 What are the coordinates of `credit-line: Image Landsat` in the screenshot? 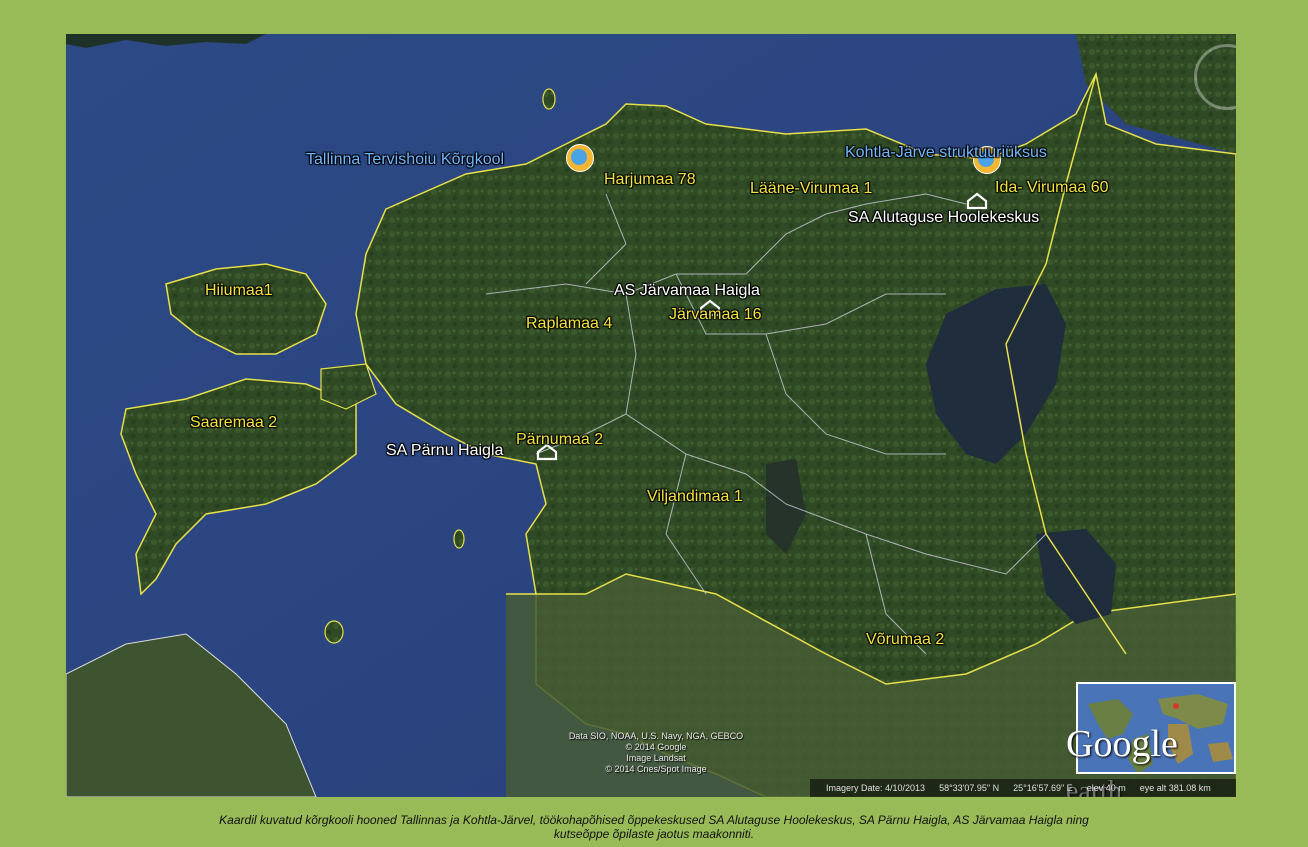 It's located at (656, 758).